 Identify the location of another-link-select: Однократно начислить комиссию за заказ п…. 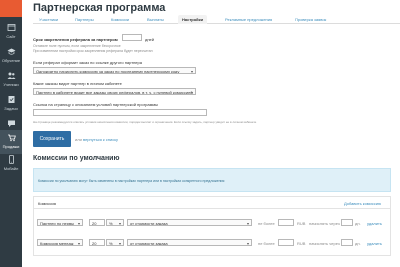
(114, 70).